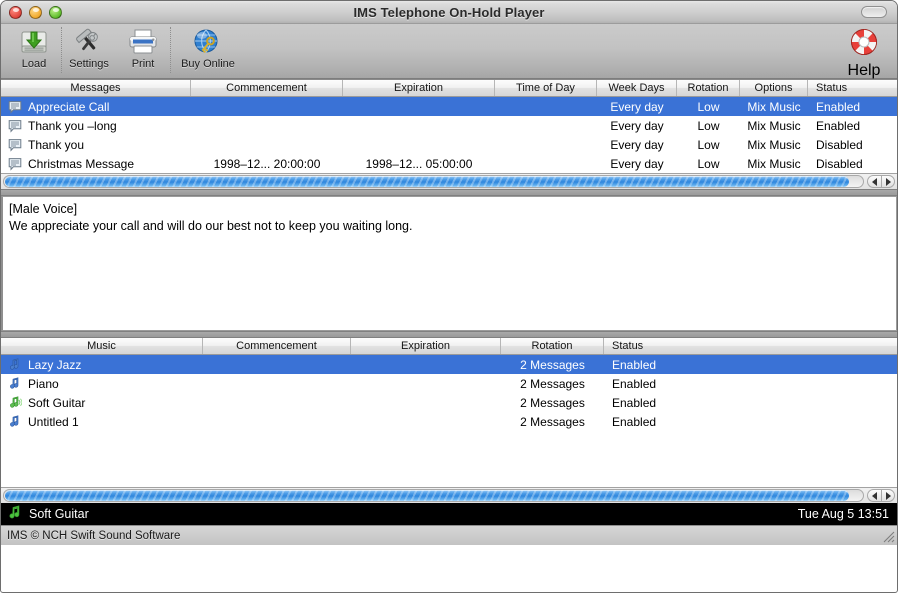 The height and width of the screenshot is (593, 898). I want to click on cell-commencement: 1998–12... 20:00:00, so click(267, 163).